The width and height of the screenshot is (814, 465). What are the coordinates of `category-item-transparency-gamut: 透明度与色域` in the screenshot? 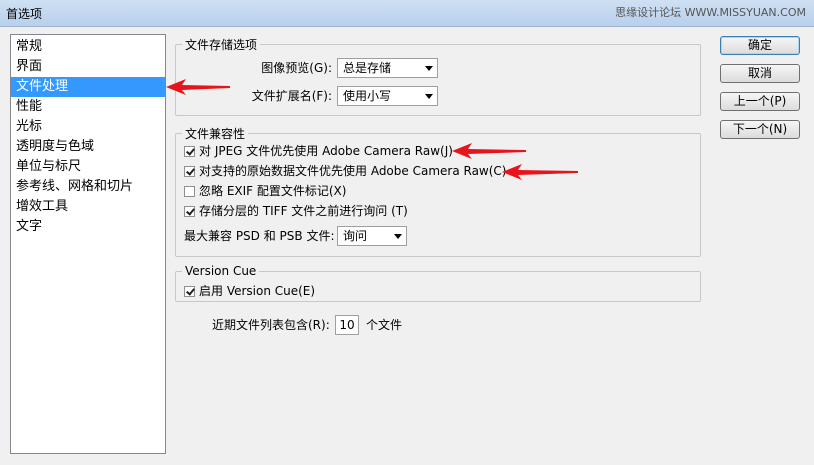 It's located at (88, 147).